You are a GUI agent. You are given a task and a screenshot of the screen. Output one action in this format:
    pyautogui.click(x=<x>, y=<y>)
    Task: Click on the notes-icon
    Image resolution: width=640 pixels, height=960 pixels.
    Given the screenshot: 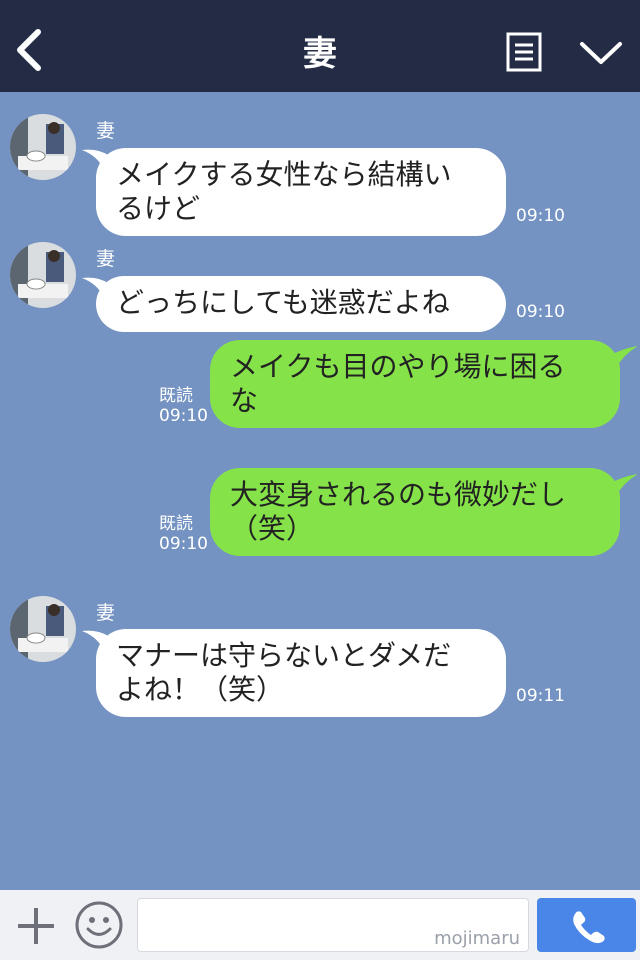 What is the action you would take?
    pyautogui.click(x=524, y=52)
    